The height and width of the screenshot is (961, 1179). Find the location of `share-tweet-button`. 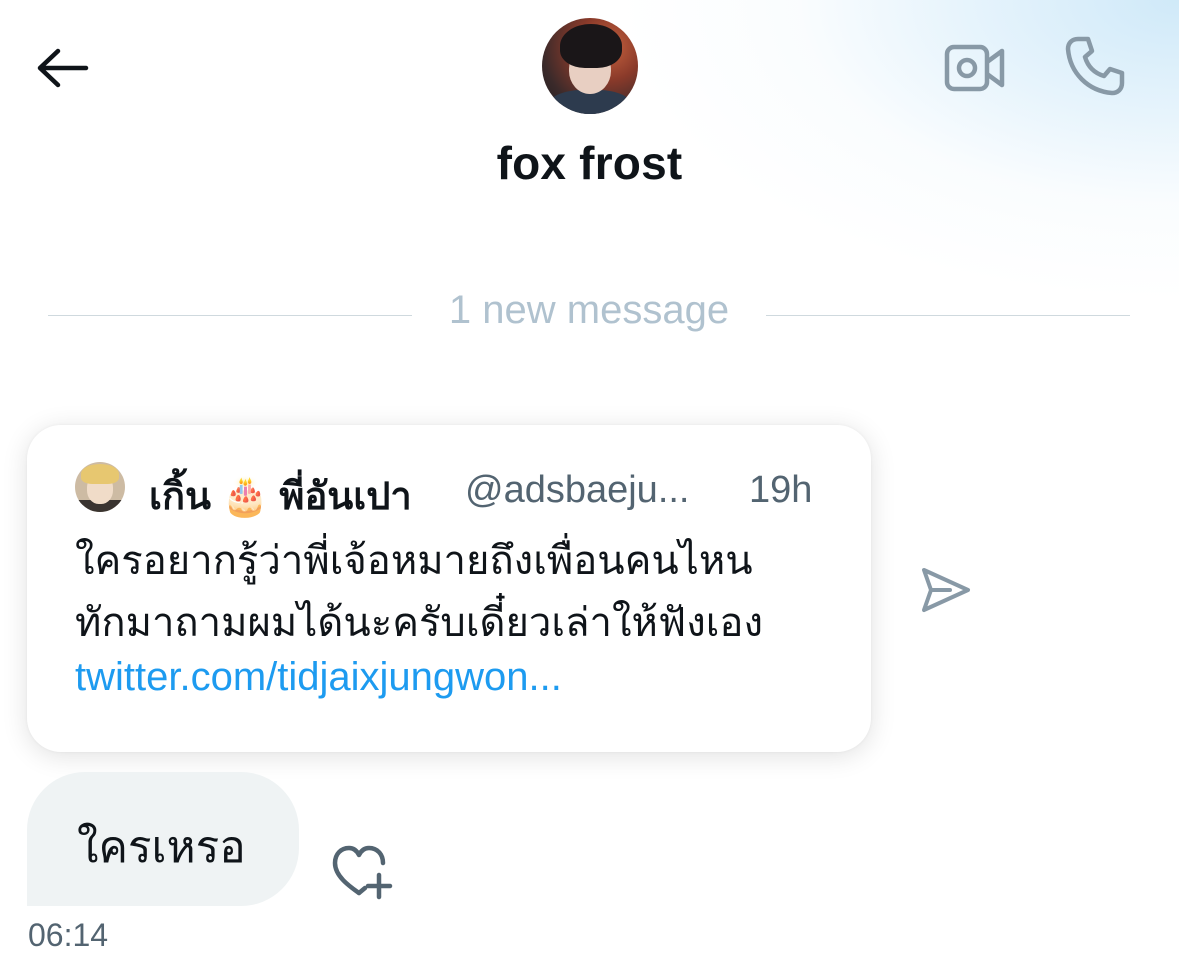

share-tweet-button is located at coordinates (946, 590).